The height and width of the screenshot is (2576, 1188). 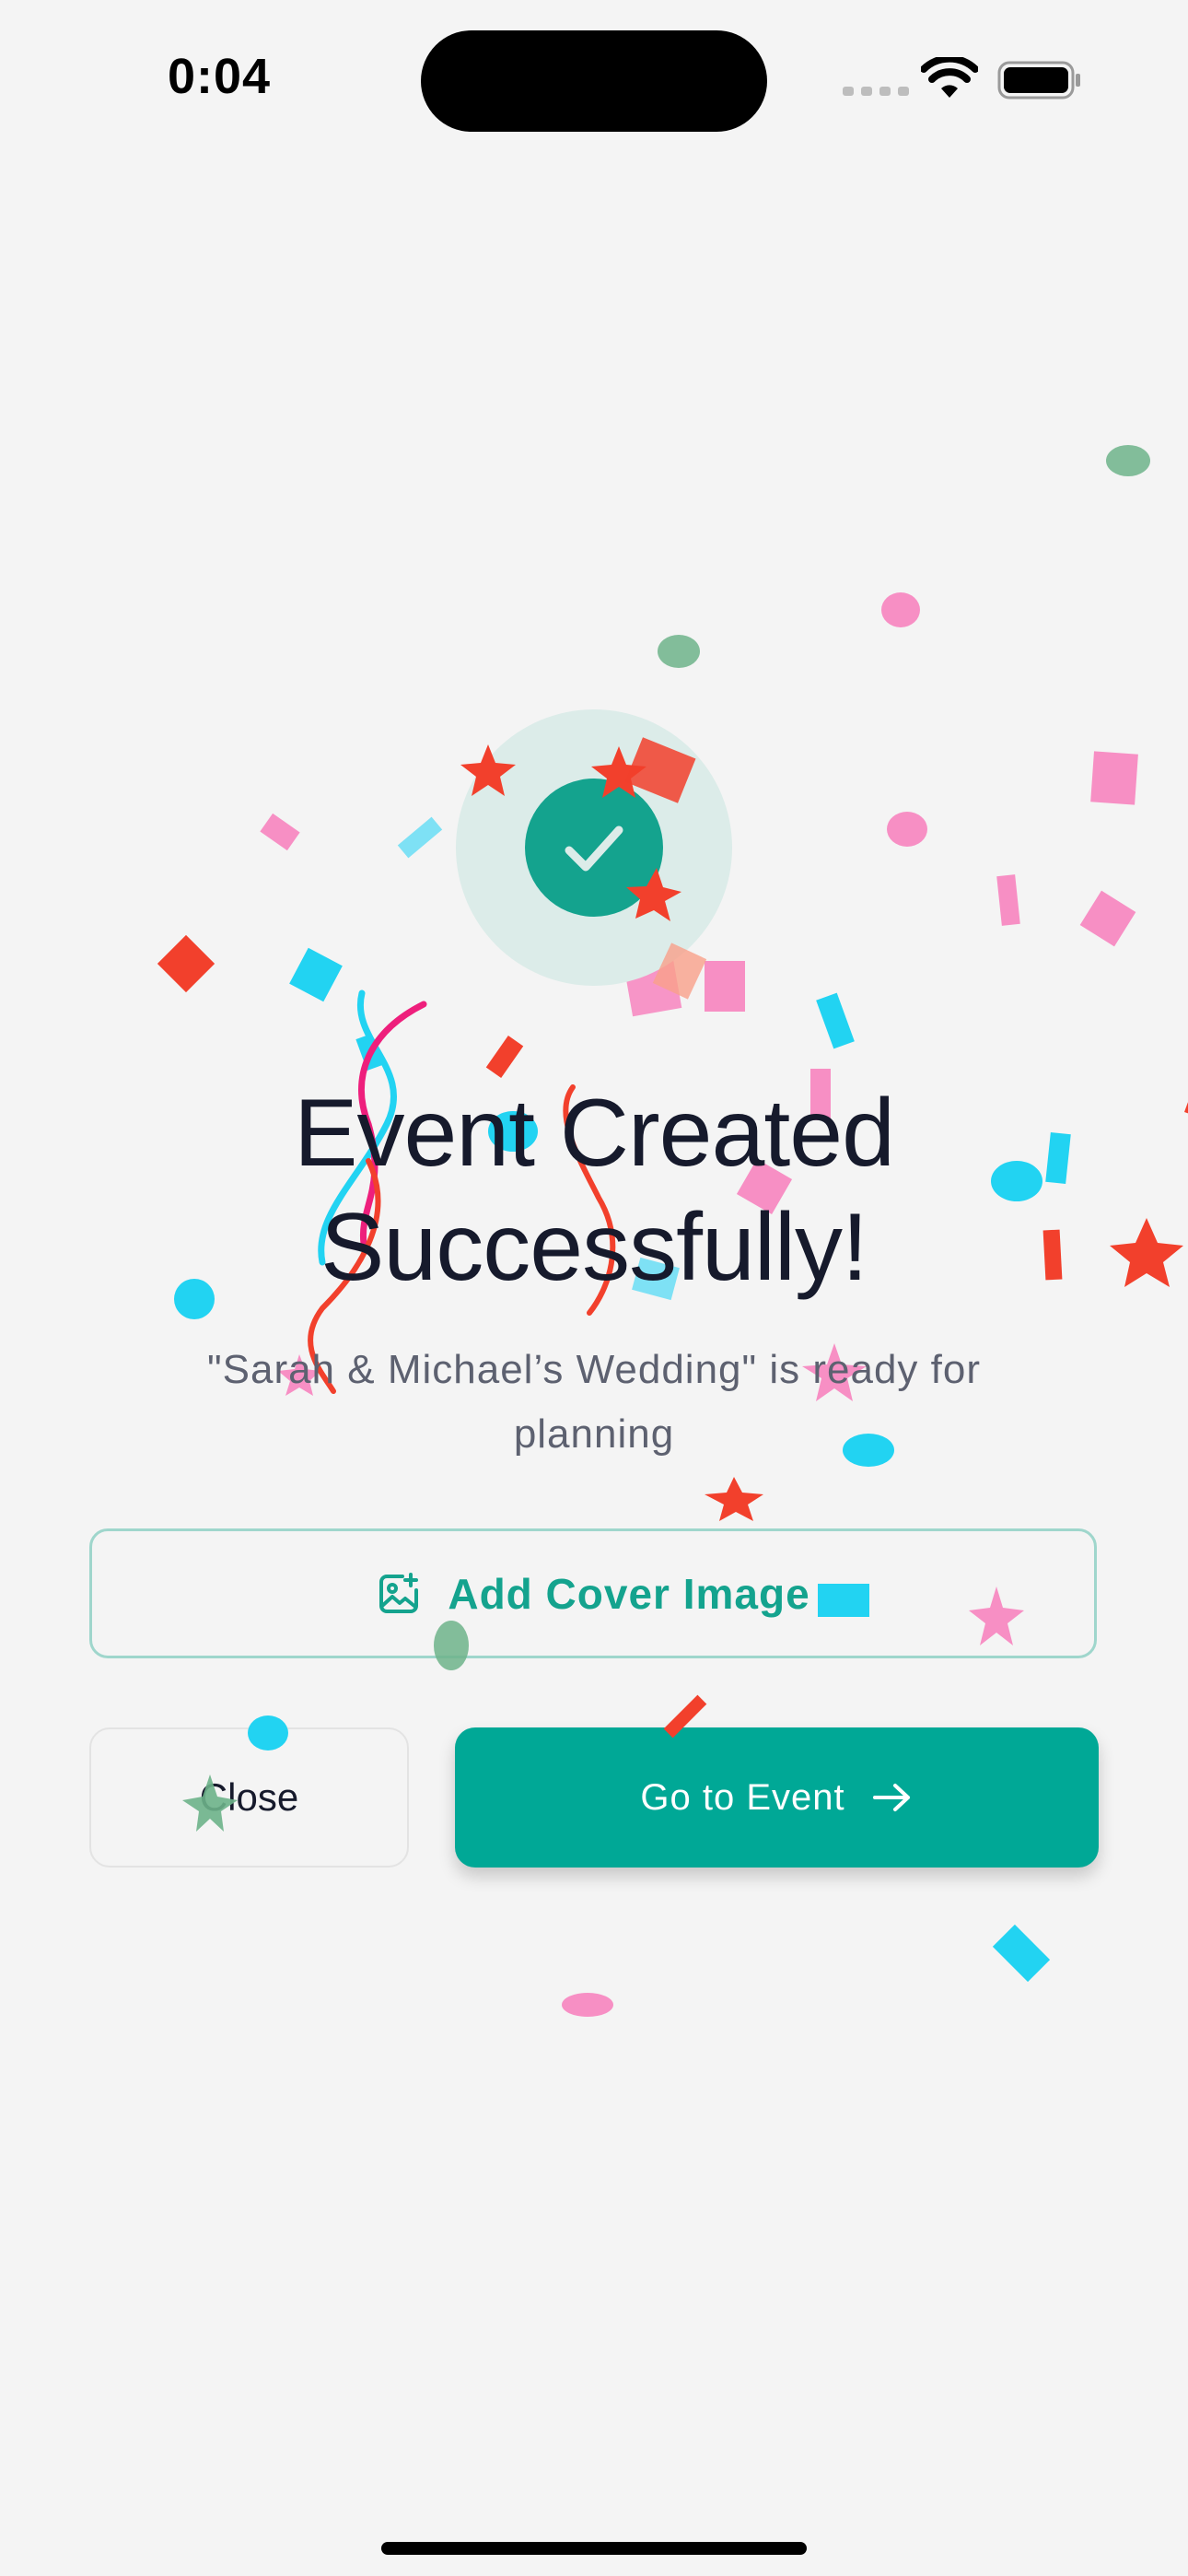 What do you see at coordinates (876, 91) in the screenshot?
I see `cellular-signal-icon` at bounding box center [876, 91].